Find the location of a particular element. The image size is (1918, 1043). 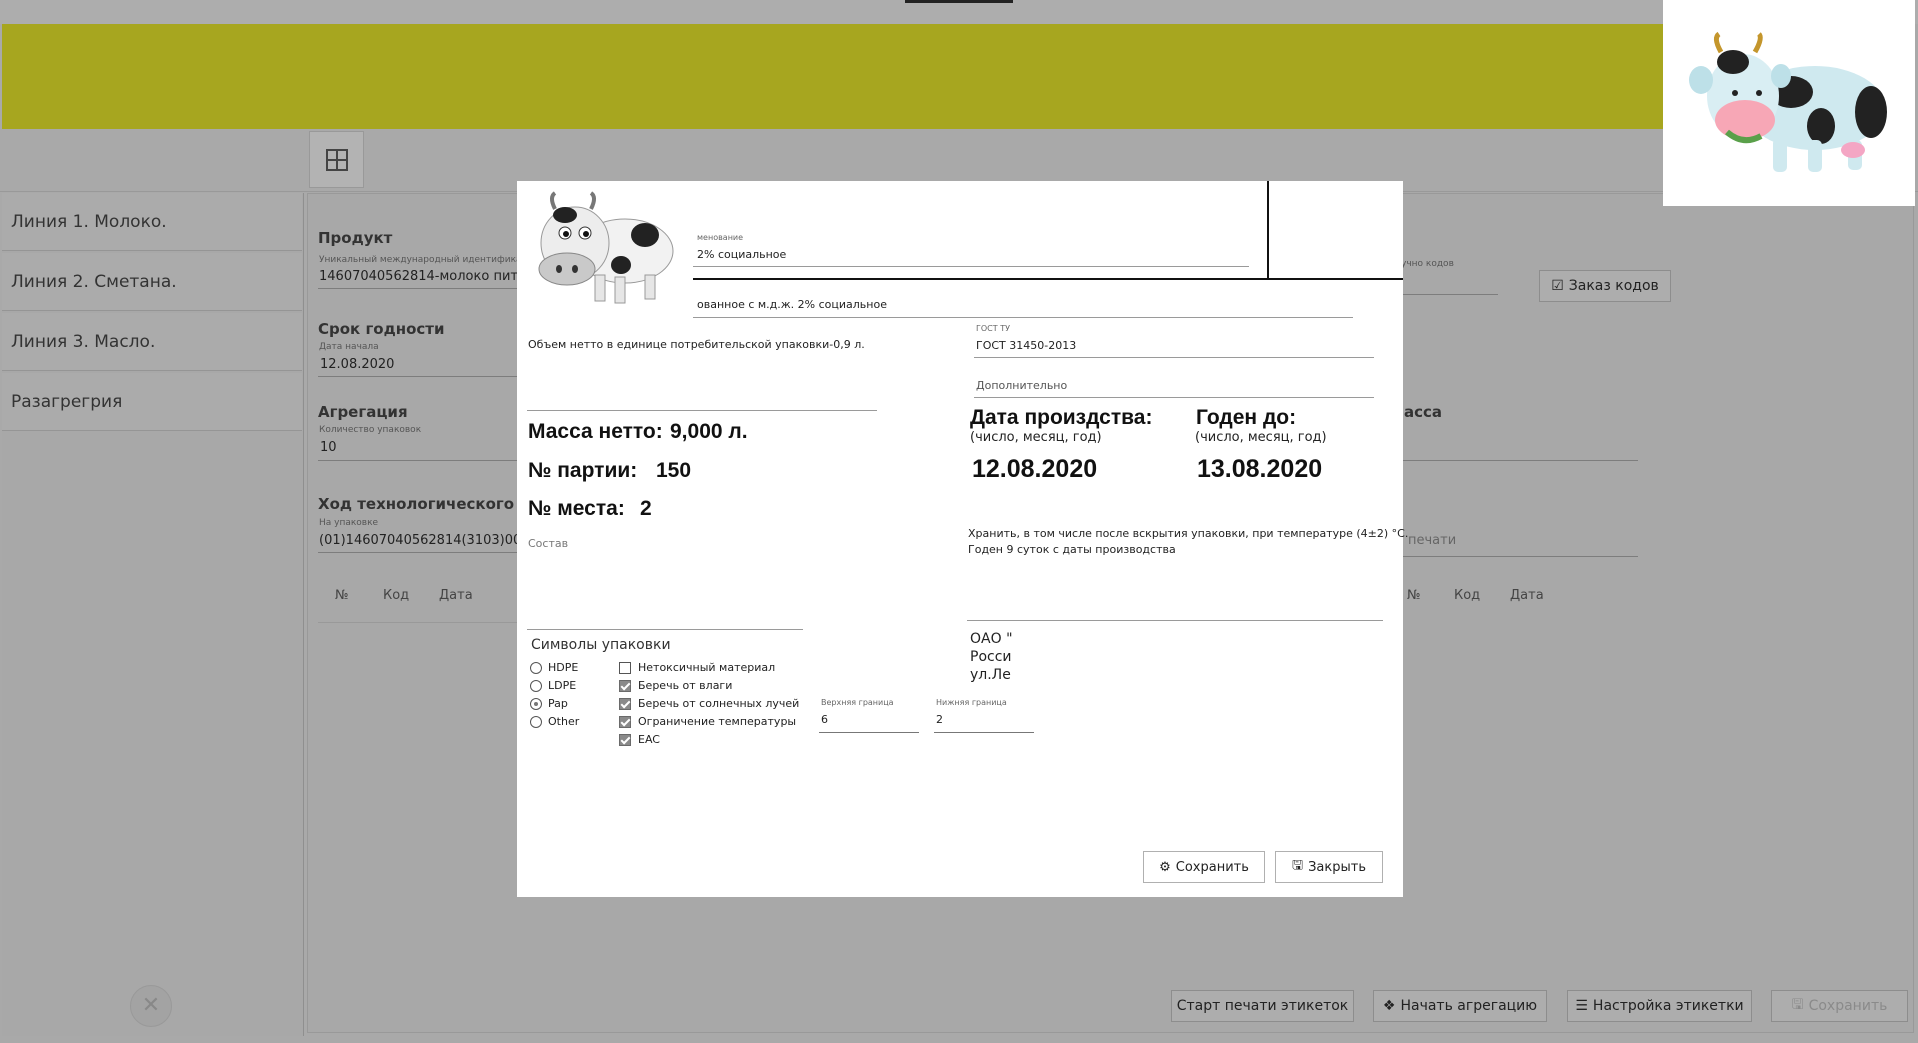

title-bar is located at coordinates (959, 12).